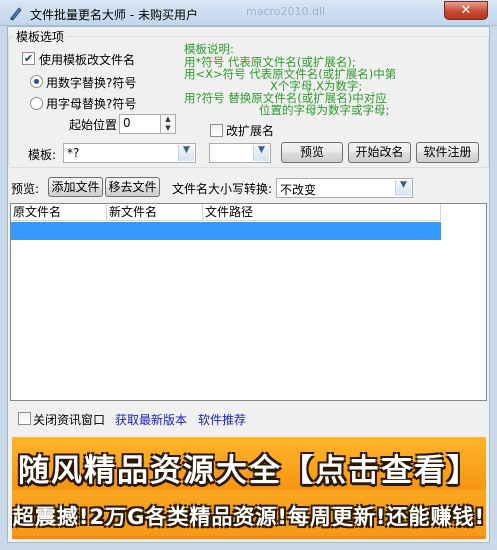 This screenshot has height=550, width=497. I want to click on remove-file-button: 移去文件, so click(132, 187).